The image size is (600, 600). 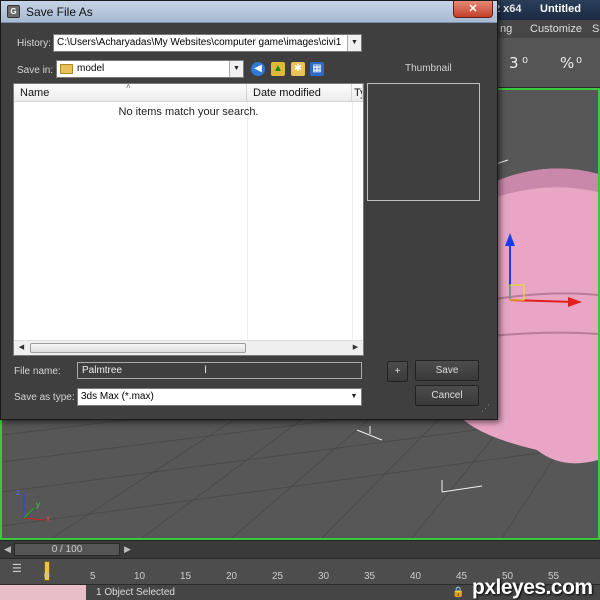 I want to click on folder-icon, so click(x=66, y=69).